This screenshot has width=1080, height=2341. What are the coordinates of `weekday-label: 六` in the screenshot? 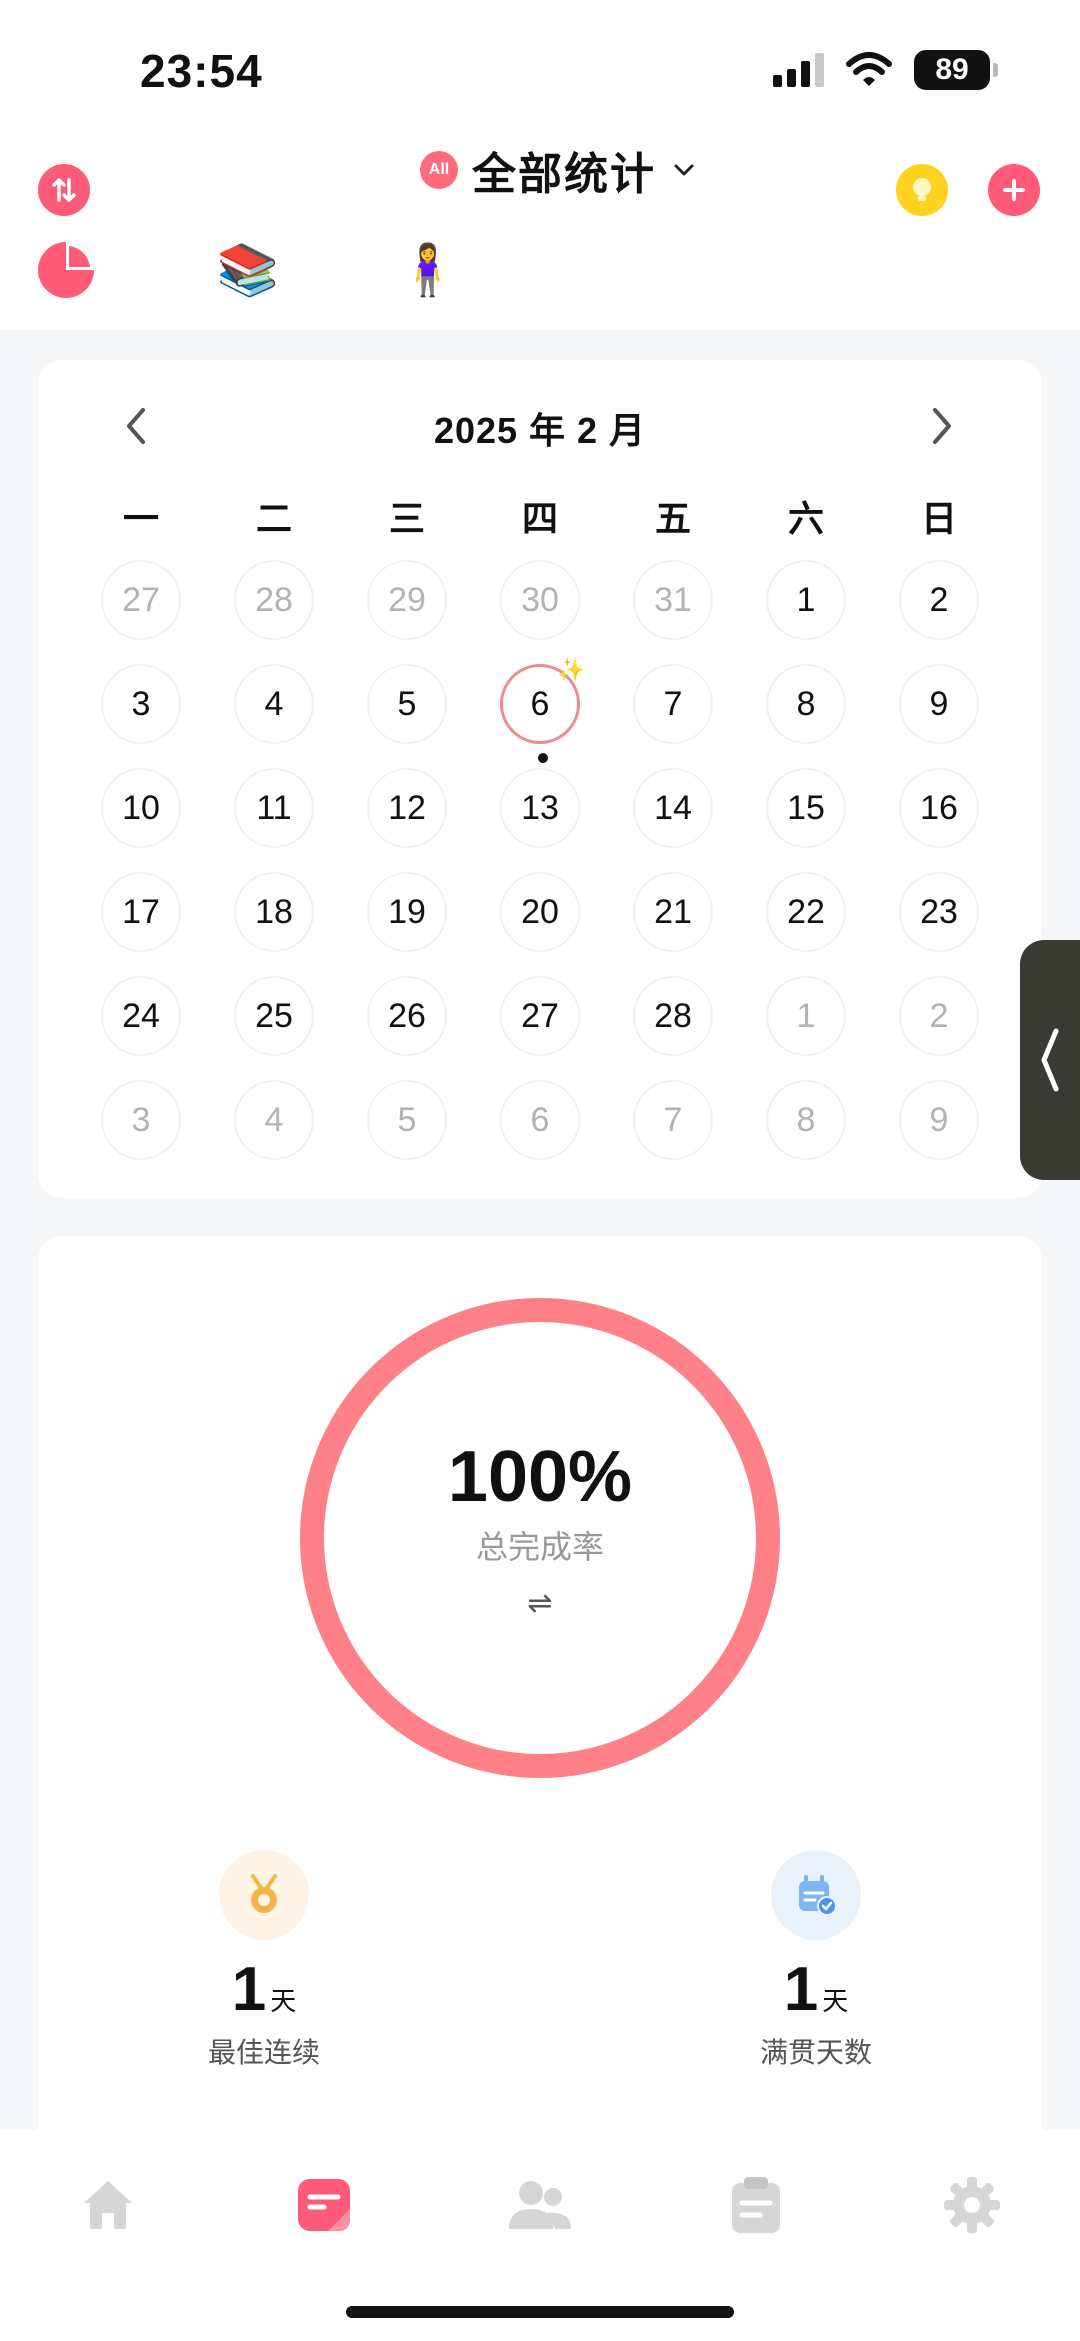 It's located at (805, 518).